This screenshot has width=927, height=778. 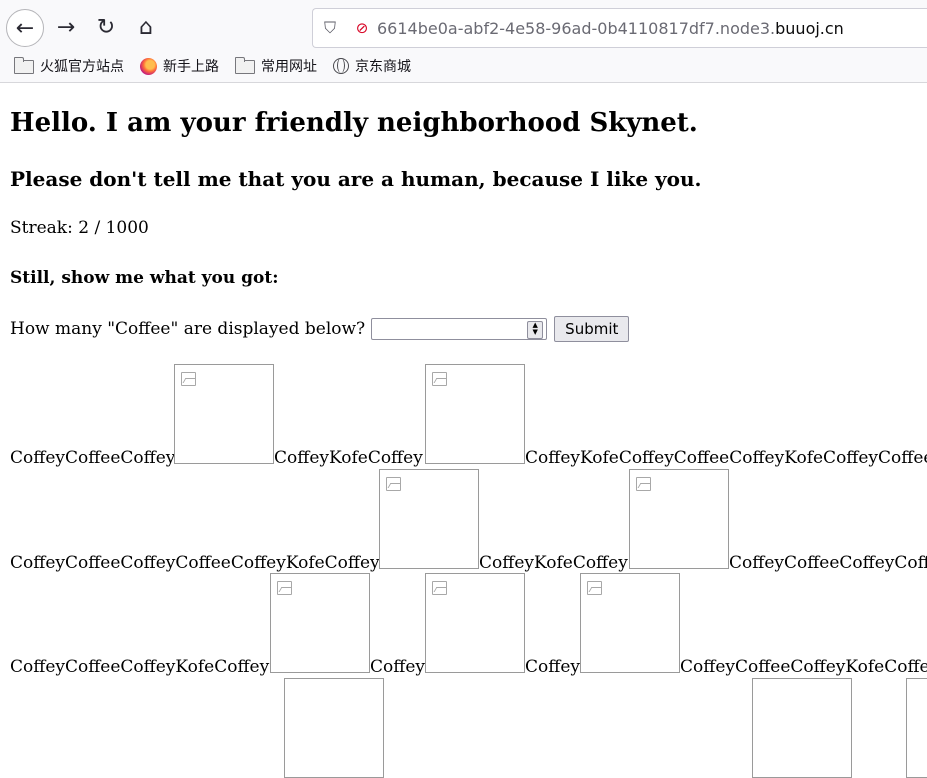 I want to click on bookmark-label: 京东商城, so click(x=383, y=67).